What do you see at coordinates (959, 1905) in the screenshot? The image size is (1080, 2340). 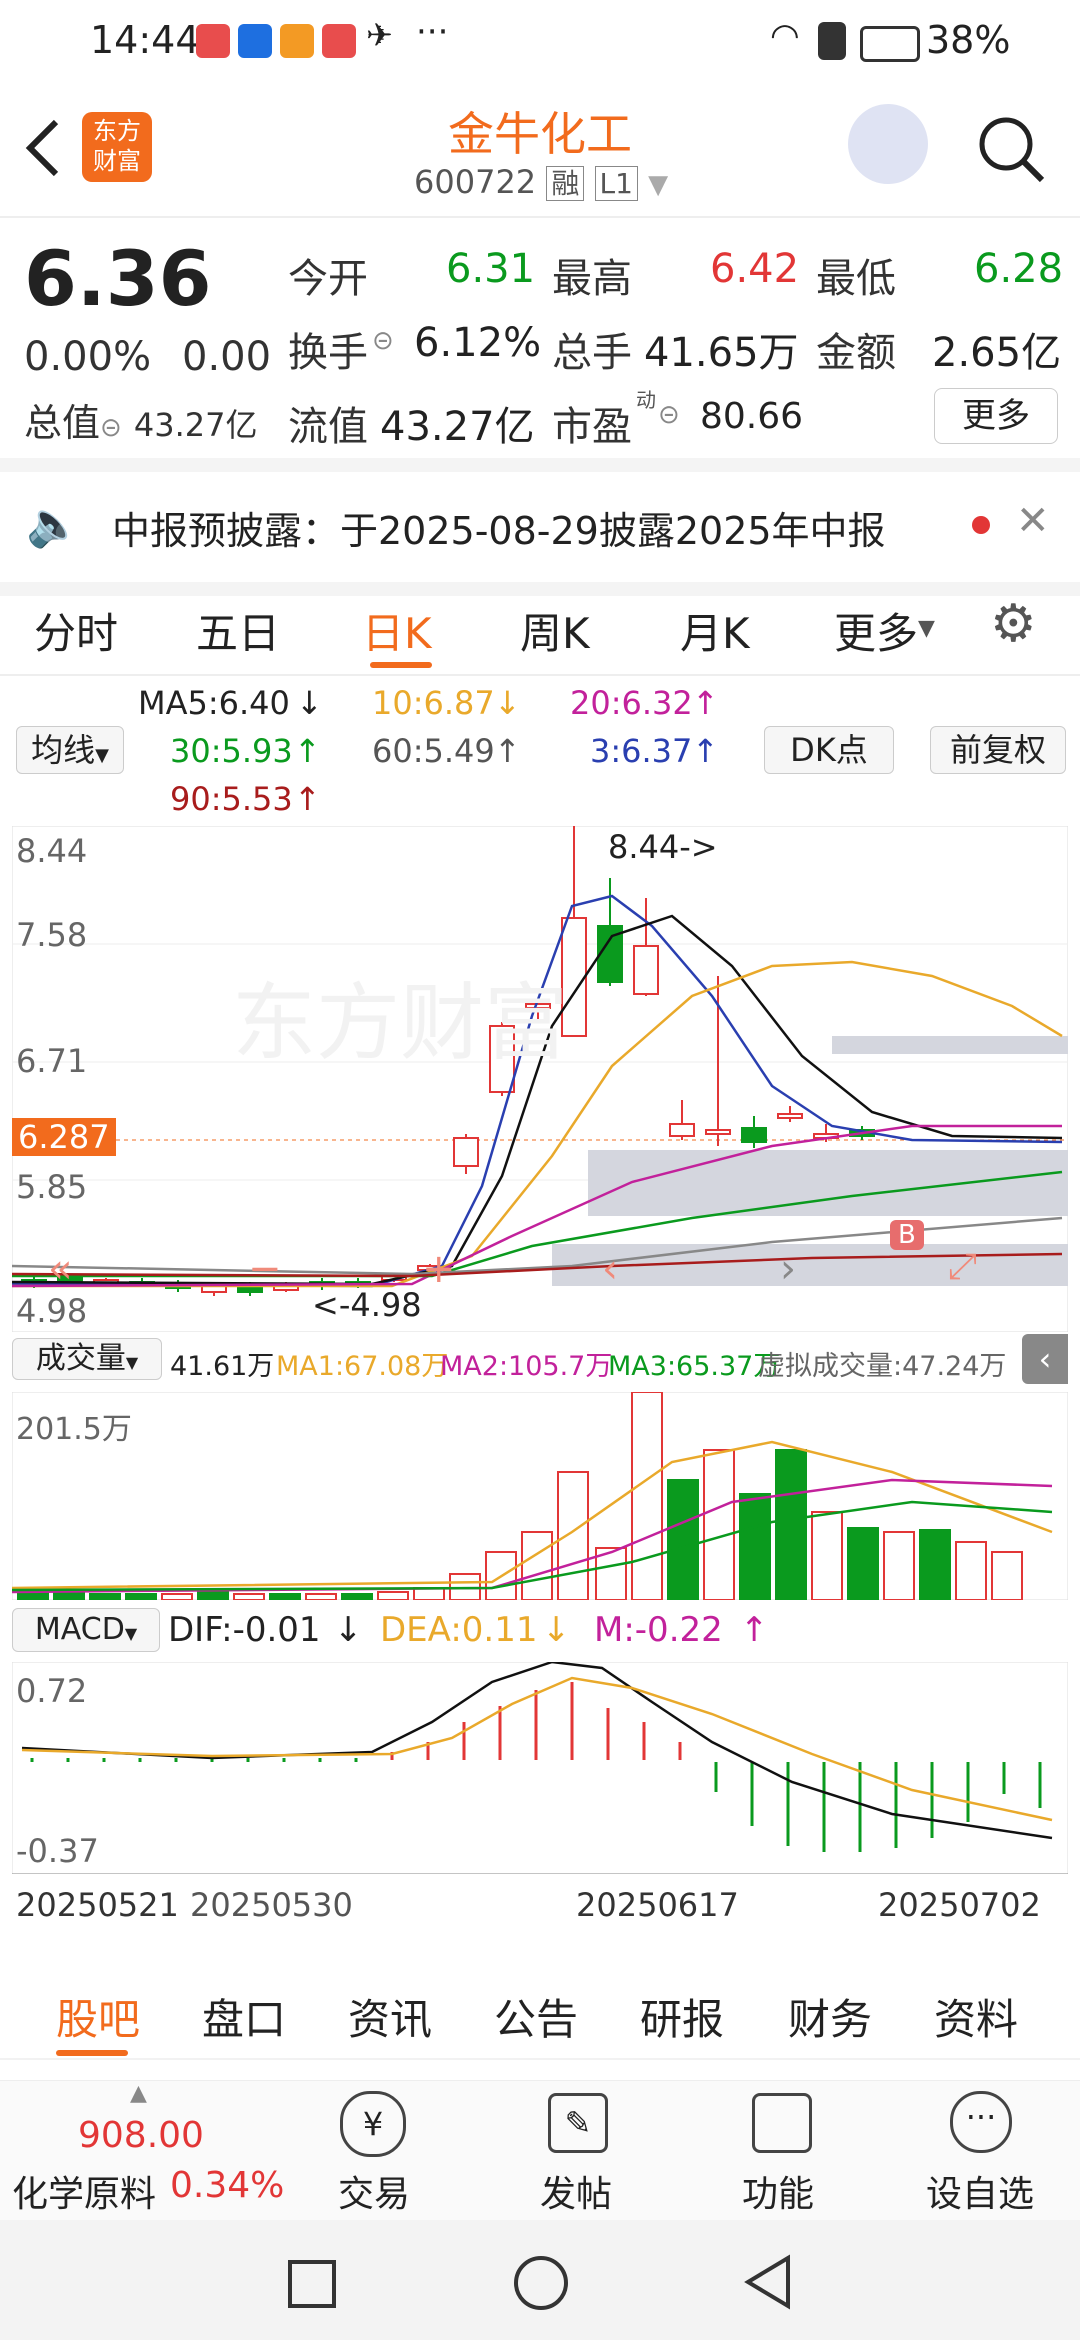 I see `date-4: 20250702` at bounding box center [959, 1905].